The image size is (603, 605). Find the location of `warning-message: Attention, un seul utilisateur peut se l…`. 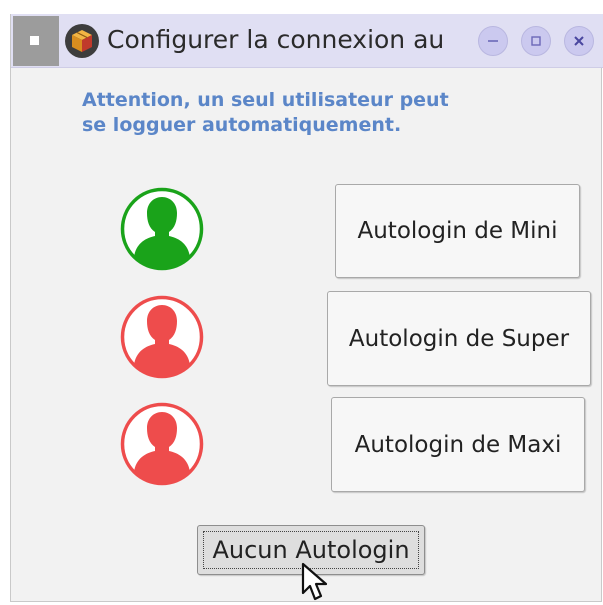

warning-message: Attention, un seul utilisateur peut se l… is located at coordinates (312, 113).